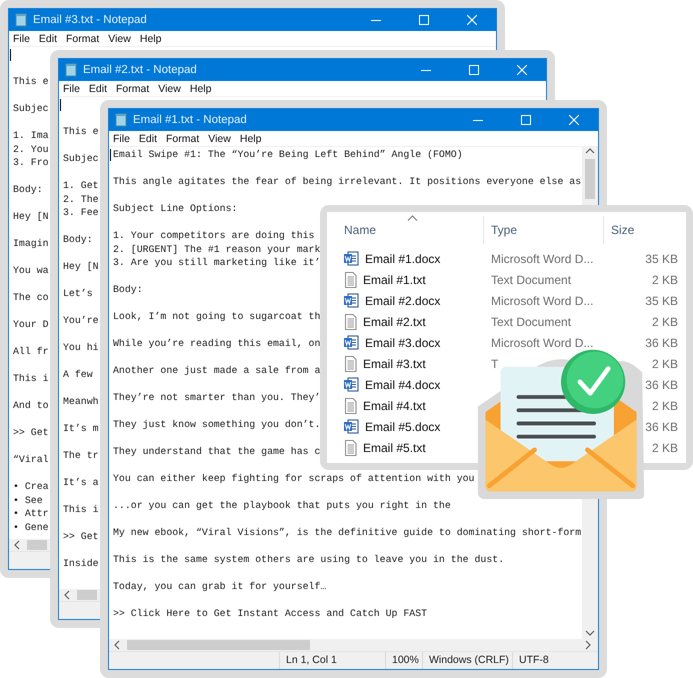 The height and width of the screenshot is (678, 693). Describe the element at coordinates (81, 321) in the screenshot. I see `text-line: You’re` at that location.